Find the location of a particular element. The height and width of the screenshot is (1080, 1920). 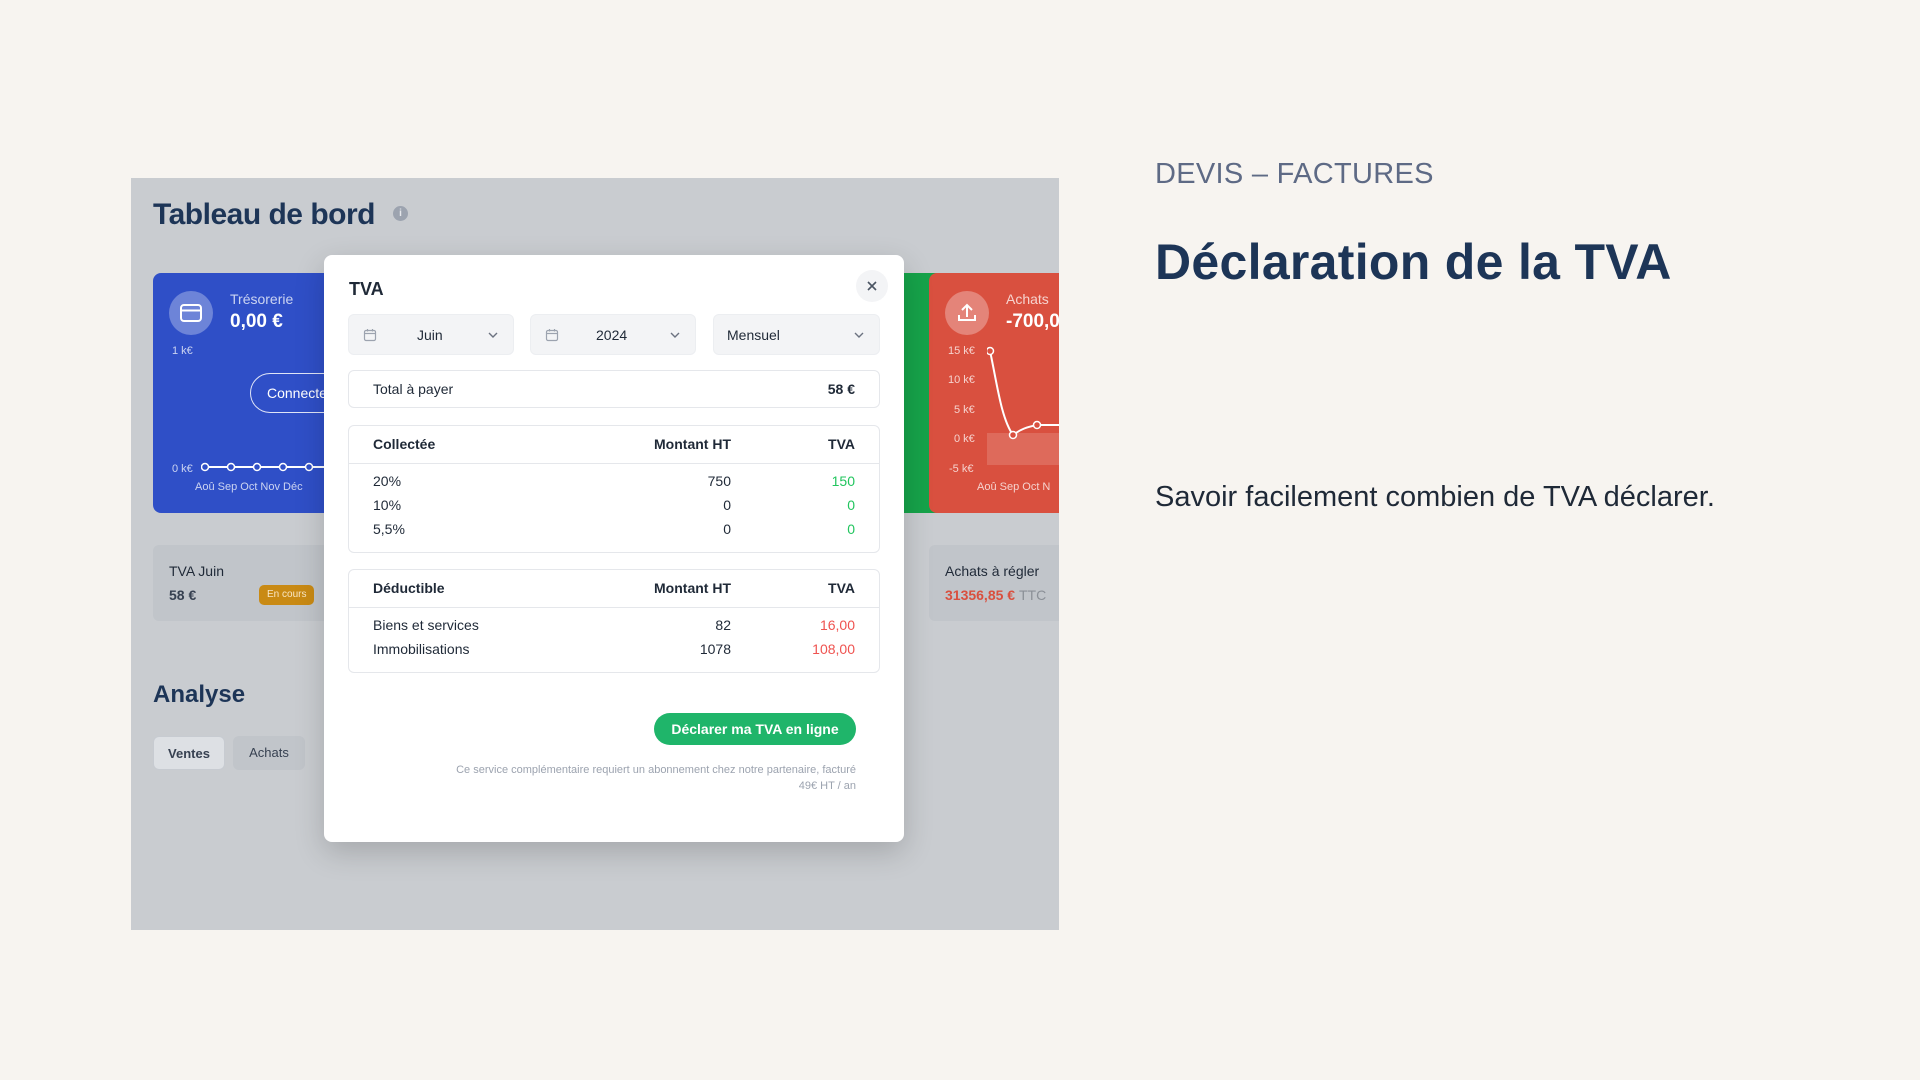

tva-summary-card: TVA Juin 58 € En cours is located at coordinates (253, 583).